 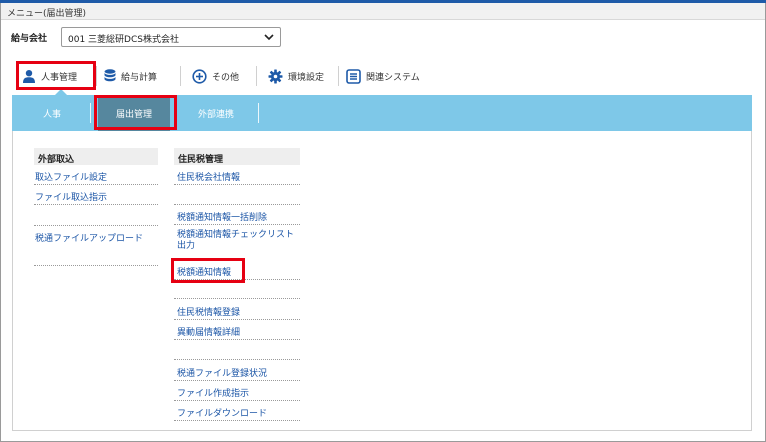 I want to click on company-select-value: 001 三菱総研DCS株式会社, so click(x=123, y=40).